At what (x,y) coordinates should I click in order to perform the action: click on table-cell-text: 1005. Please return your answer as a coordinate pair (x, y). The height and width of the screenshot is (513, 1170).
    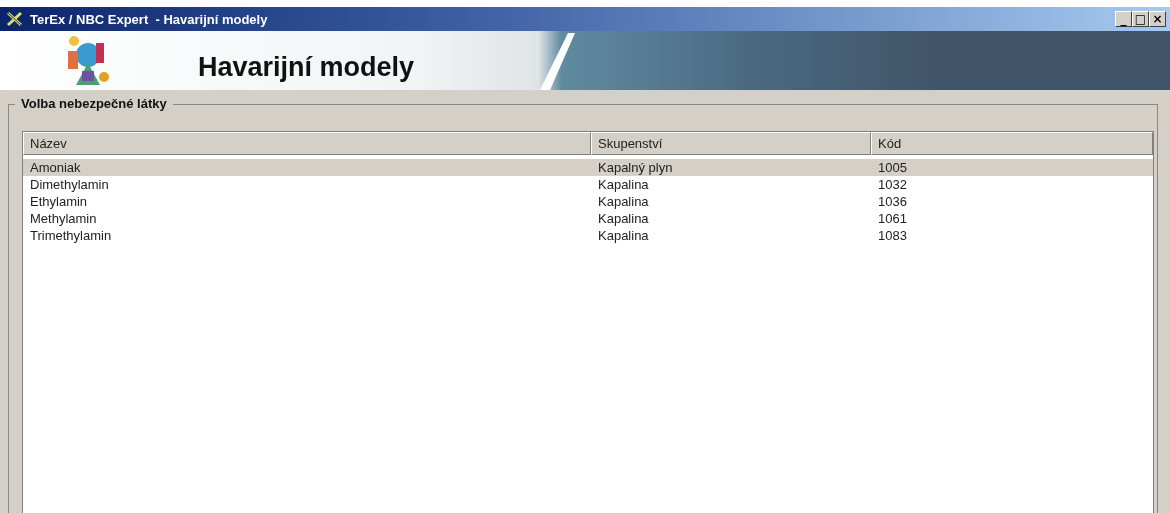
    Looking at the image, I should click on (892, 167).